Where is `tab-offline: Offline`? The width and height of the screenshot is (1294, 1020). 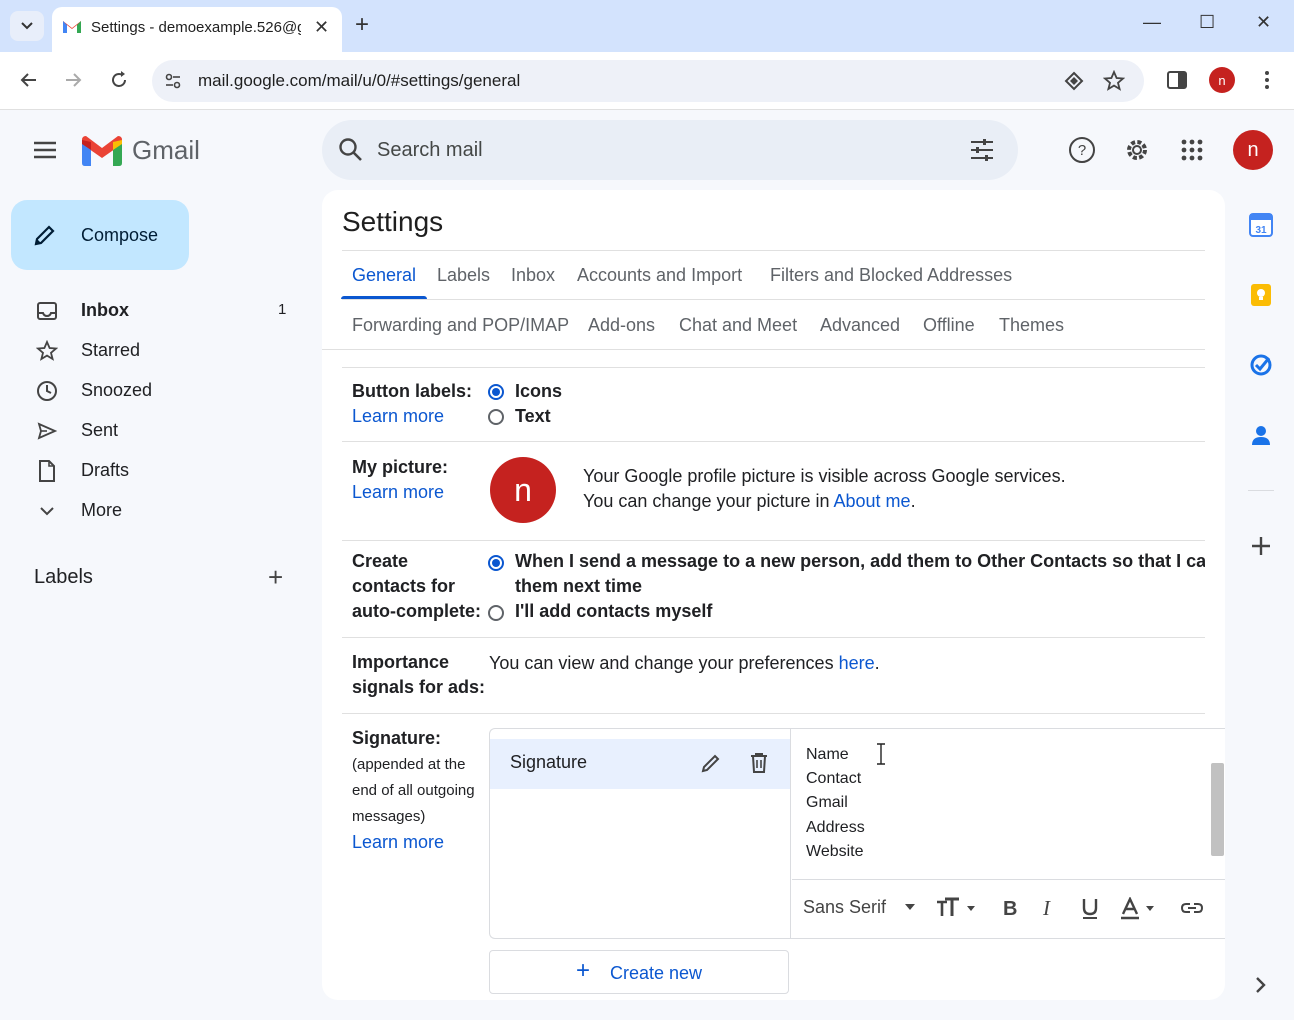
tab-offline: Offline is located at coordinates (949, 325).